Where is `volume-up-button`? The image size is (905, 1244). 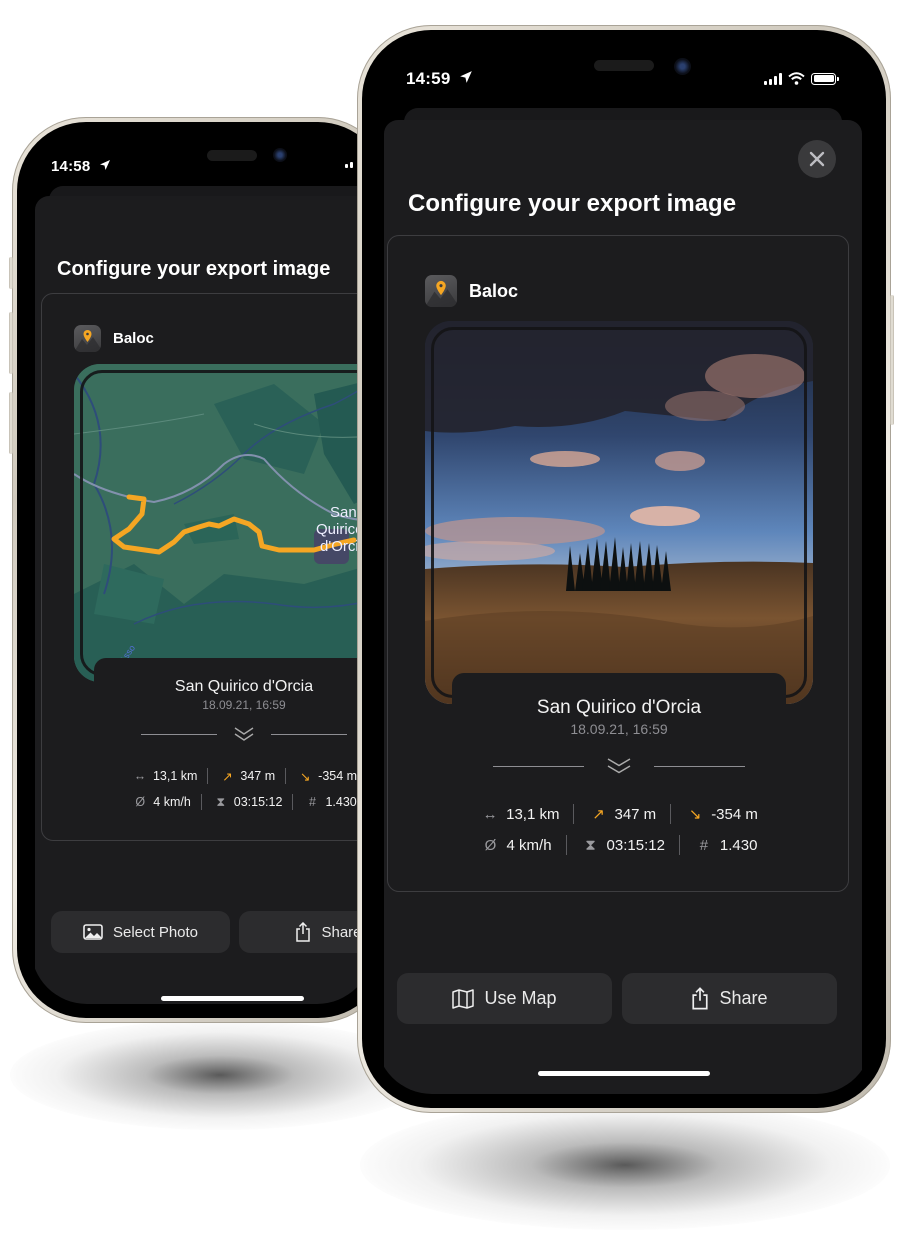
volume-up-button is located at coordinates (11, 343).